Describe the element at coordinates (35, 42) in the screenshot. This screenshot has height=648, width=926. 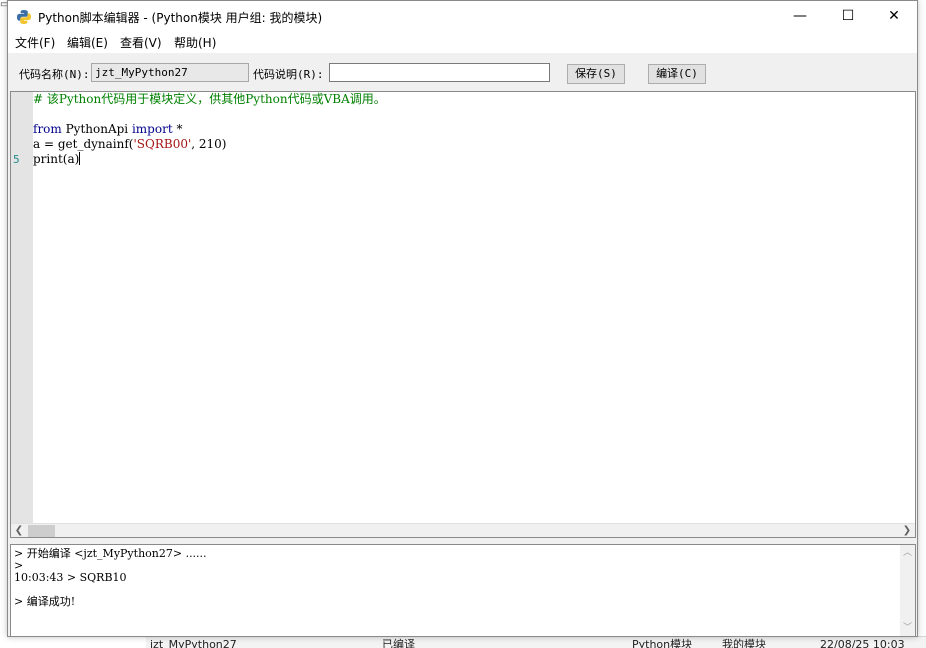
I see `menu-file: 文件(F)` at that location.